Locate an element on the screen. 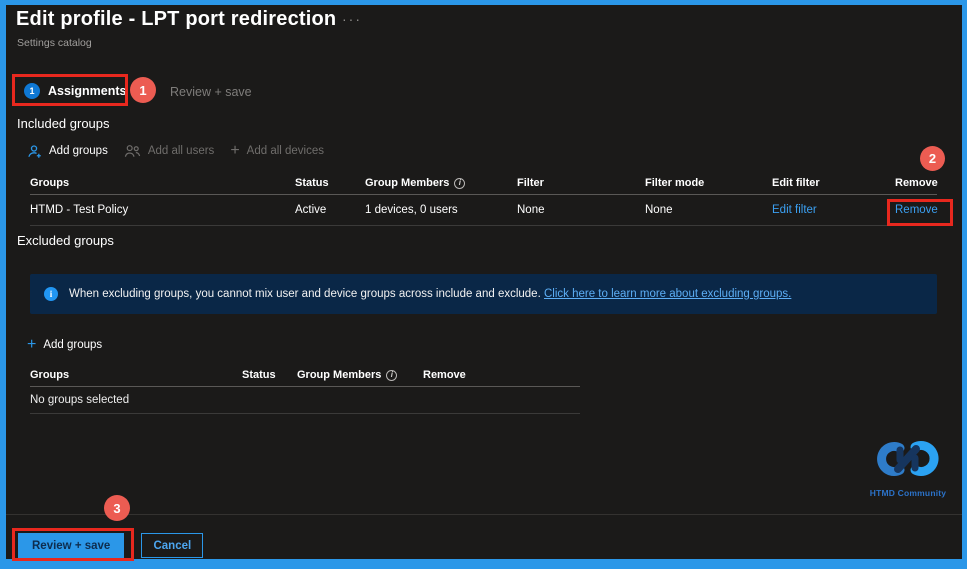 The height and width of the screenshot is (569, 967). excluded-add-groups-button: + Add groups is located at coordinates (64, 345).